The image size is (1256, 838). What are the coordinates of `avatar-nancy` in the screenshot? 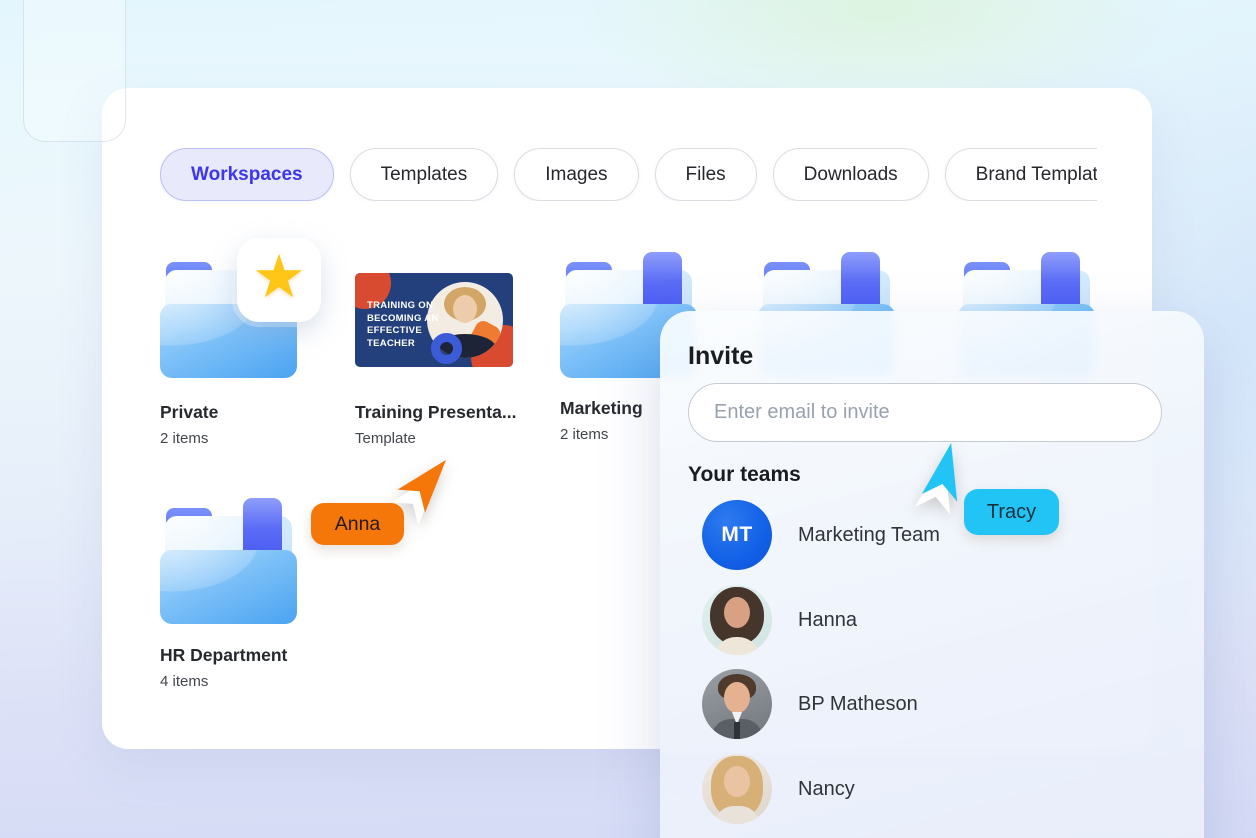 It's located at (737, 789).